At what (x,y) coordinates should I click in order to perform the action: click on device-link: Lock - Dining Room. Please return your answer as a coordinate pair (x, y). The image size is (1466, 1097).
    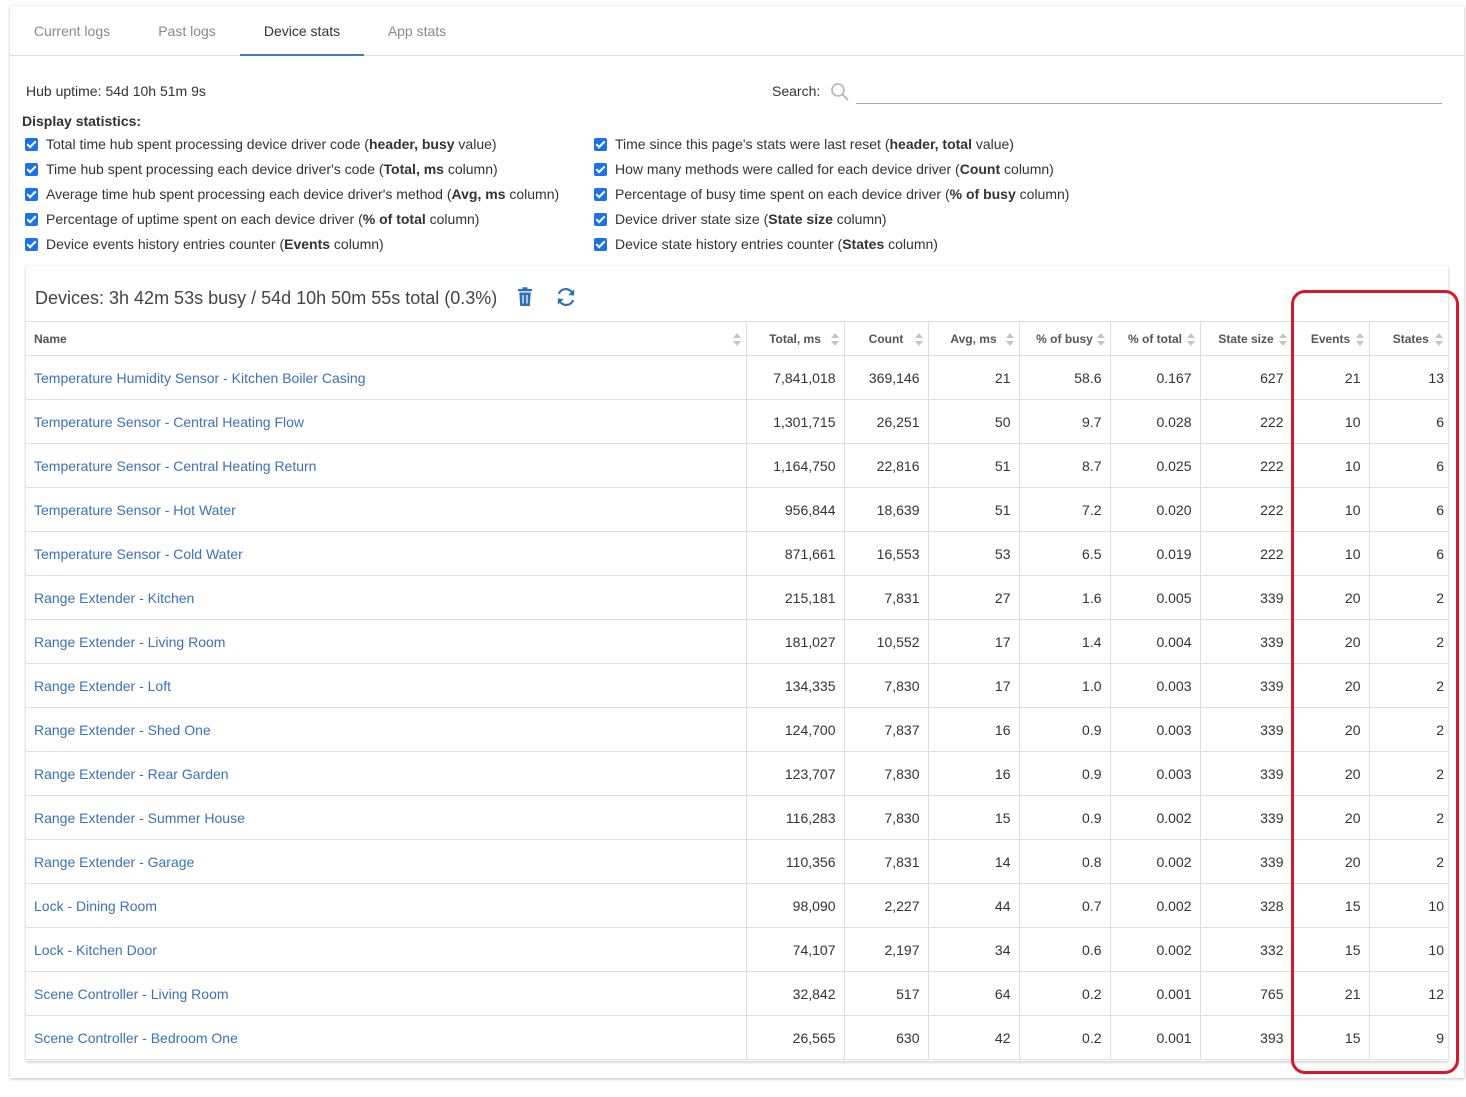
    Looking at the image, I should click on (95, 906).